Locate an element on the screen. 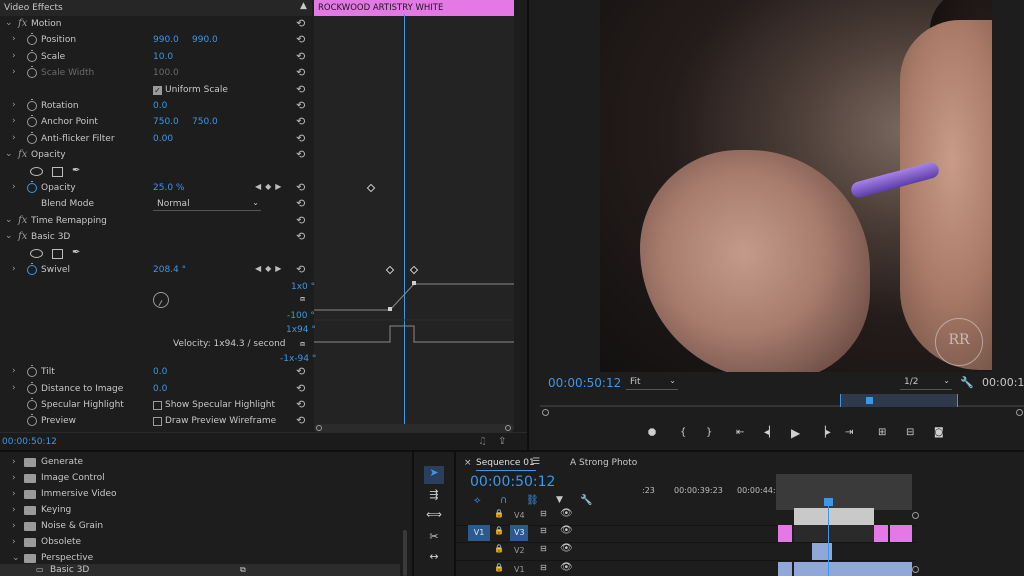  ripple-edit-tool-icon: ⟺ is located at coordinates (434, 517).